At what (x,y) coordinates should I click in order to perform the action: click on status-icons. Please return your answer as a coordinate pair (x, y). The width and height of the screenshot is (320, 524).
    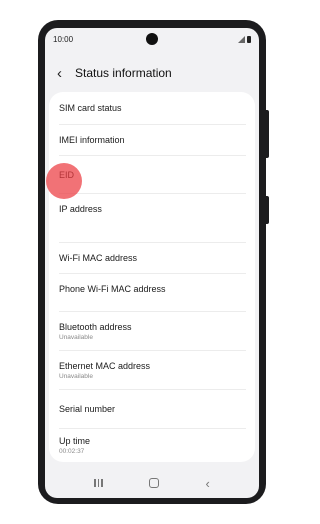
    Looking at the image, I should click on (244, 39).